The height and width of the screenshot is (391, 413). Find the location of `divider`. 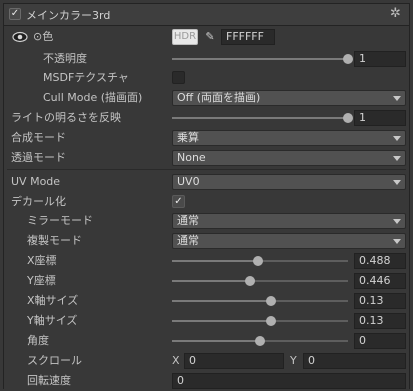

divider is located at coordinates (206, 169).